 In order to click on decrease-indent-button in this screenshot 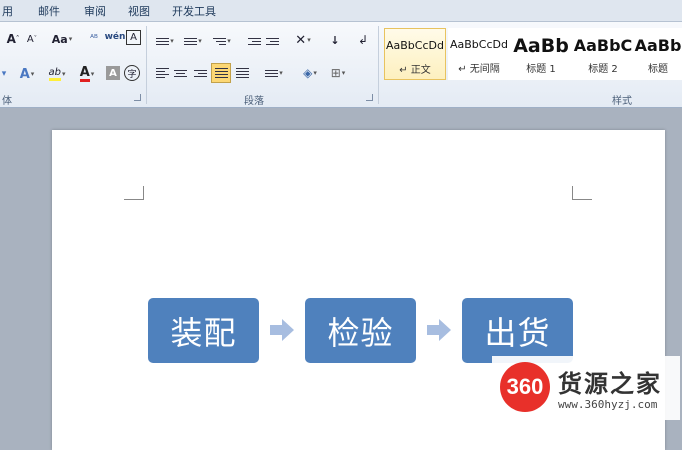, I will do `click(254, 41)`.